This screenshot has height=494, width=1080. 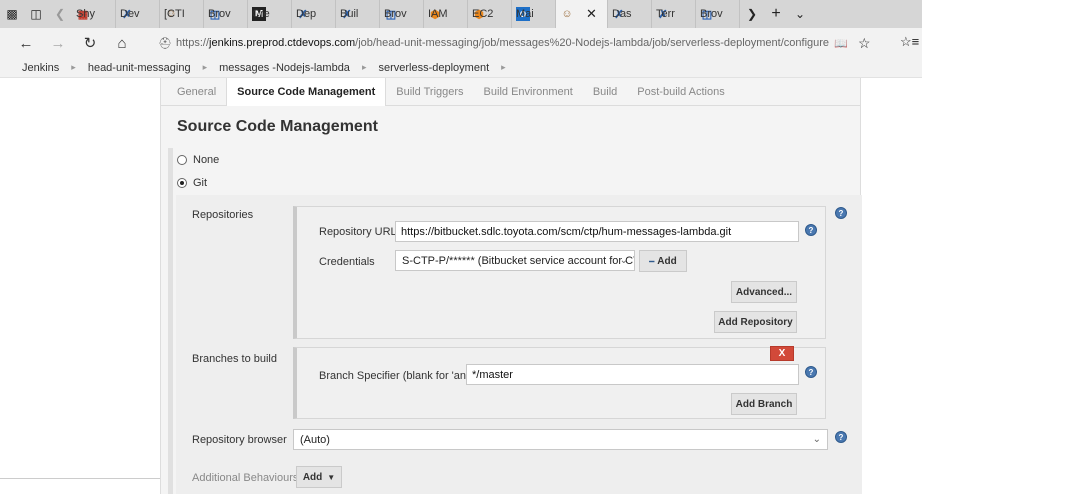 What do you see at coordinates (782, 353) in the screenshot?
I see `delete-branch-button: X` at bounding box center [782, 353].